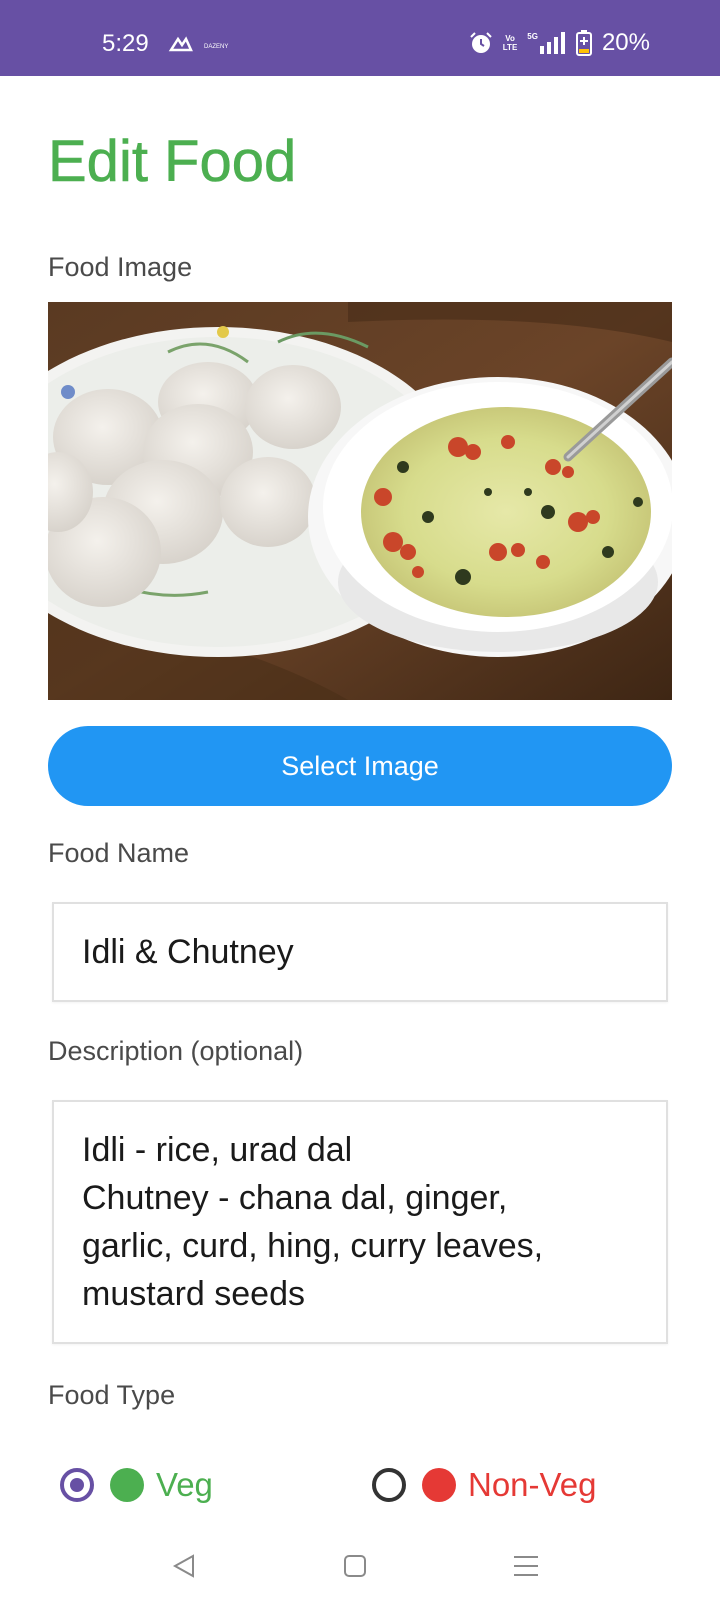 The height and width of the screenshot is (1600, 720). I want to click on status-bar: 5:29 DAZENY Vo LTE 5G 20%, so click(360, 38).